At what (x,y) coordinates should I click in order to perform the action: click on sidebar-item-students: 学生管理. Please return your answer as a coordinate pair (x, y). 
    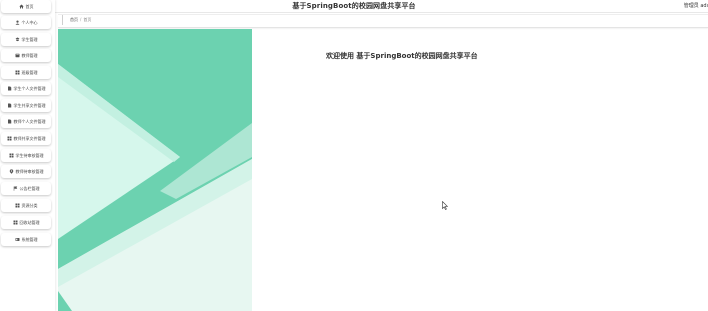
    Looking at the image, I should click on (26, 39).